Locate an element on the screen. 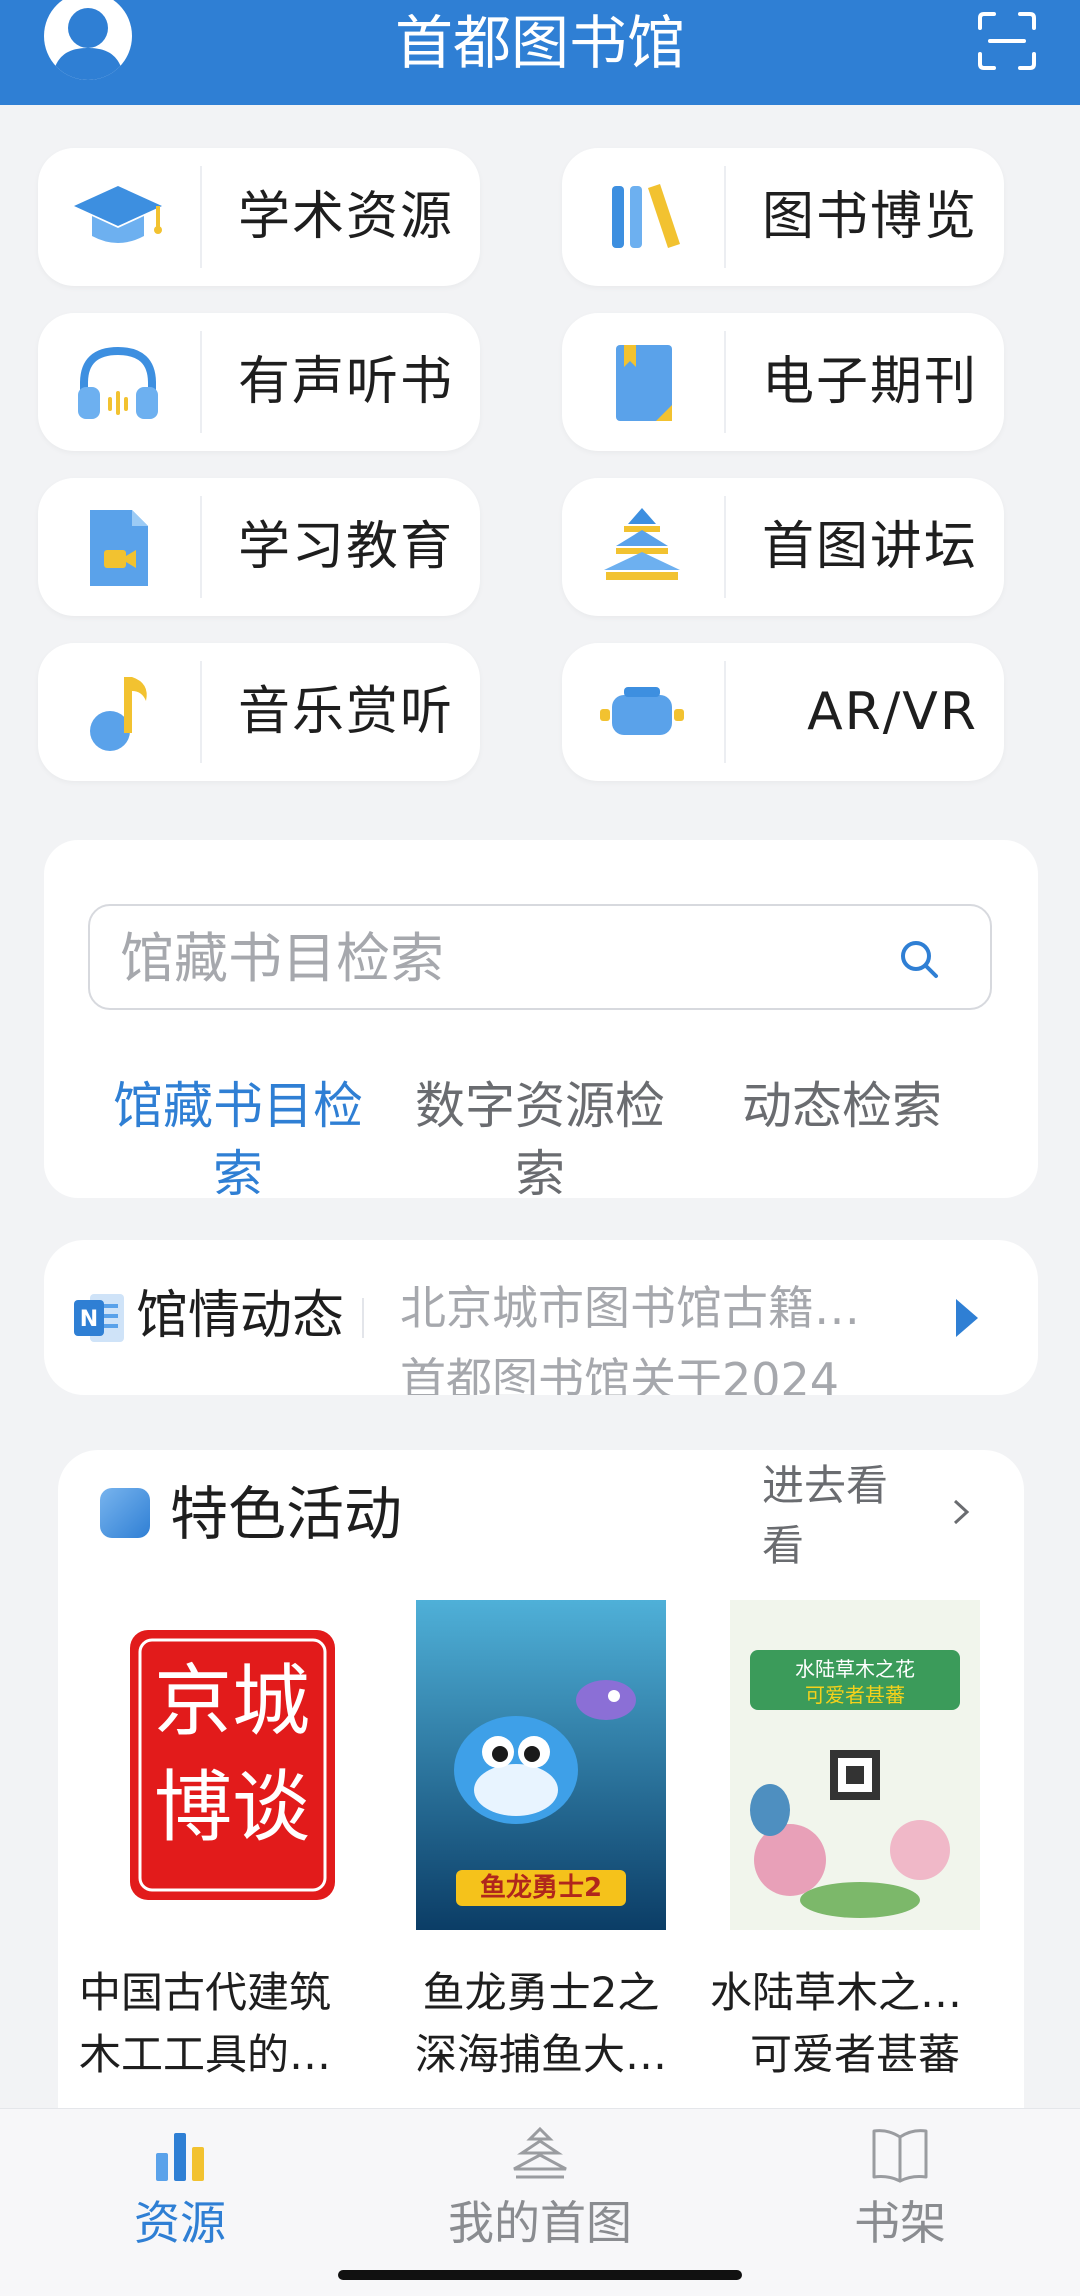 The height and width of the screenshot is (2296, 1080). tab-dynamic-search: 动态检索 is located at coordinates (842, 1106).